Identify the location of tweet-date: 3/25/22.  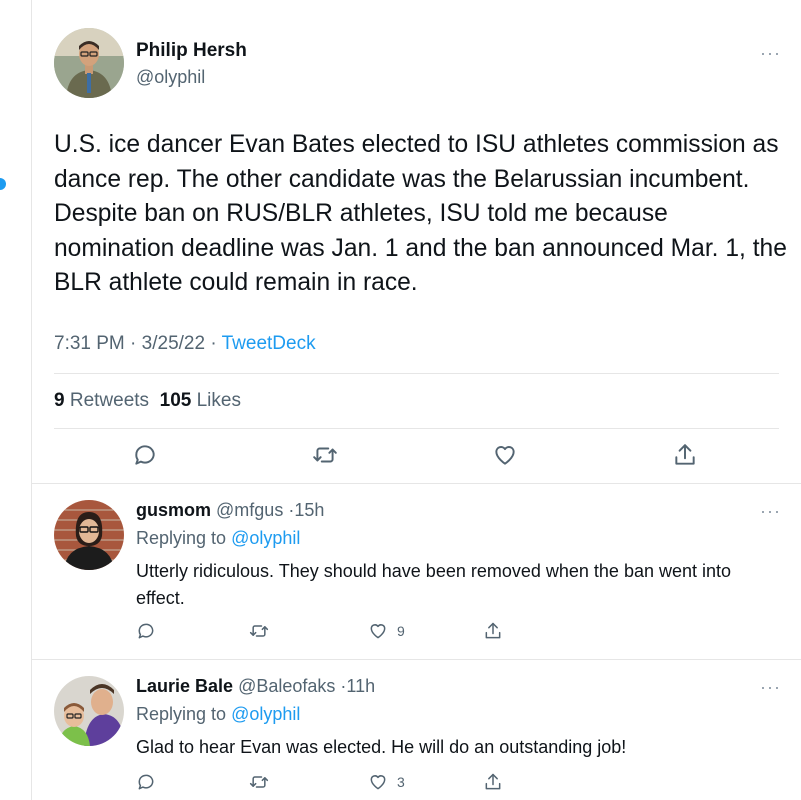
(173, 343).